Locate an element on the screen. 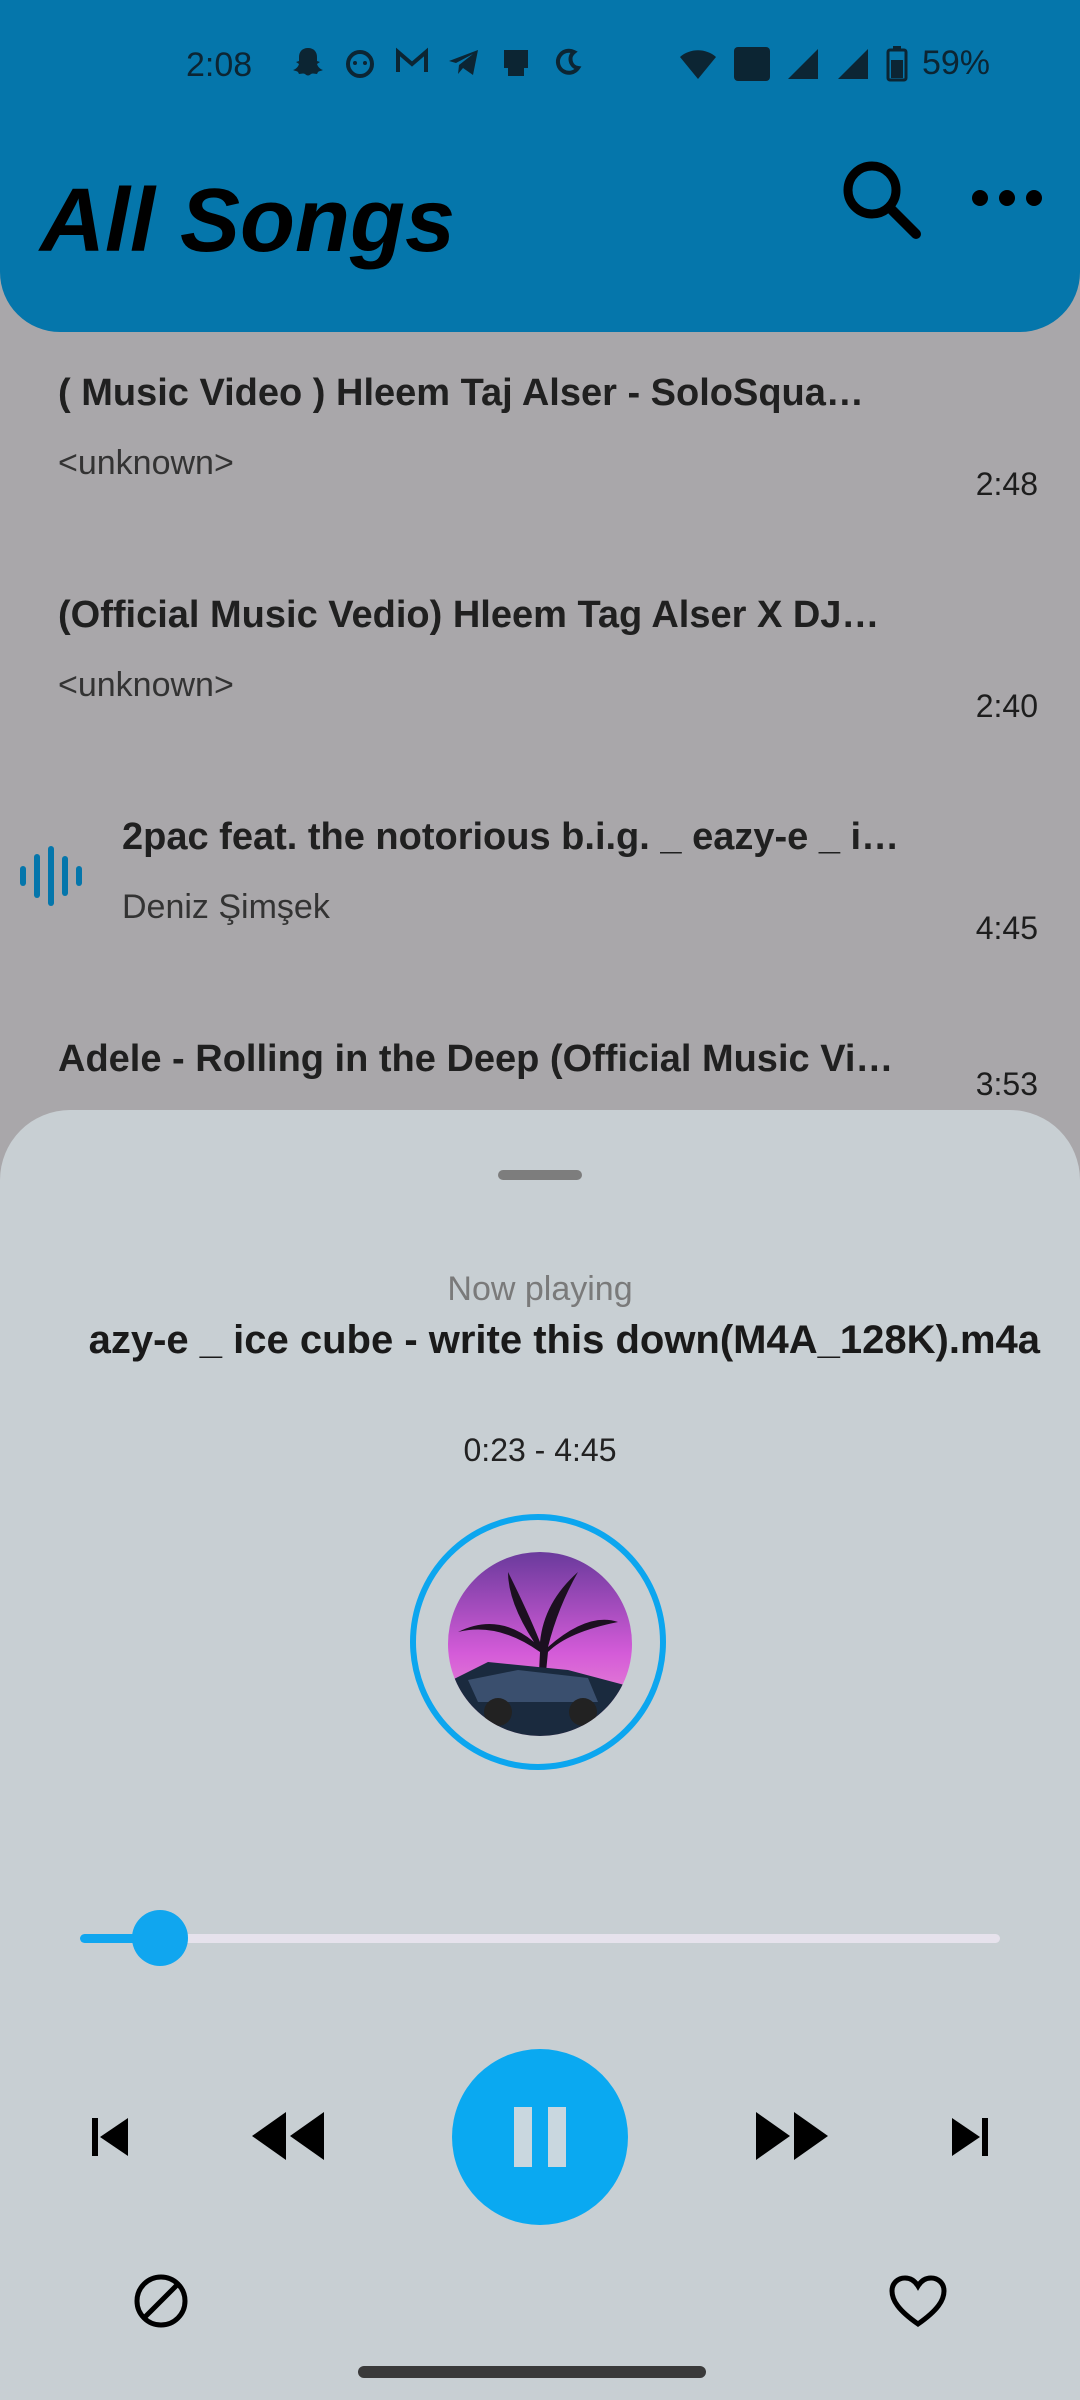 Image resolution: width=1080 pixels, height=2400 pixels. snapchat-icon is located at coordinates (308, 62).